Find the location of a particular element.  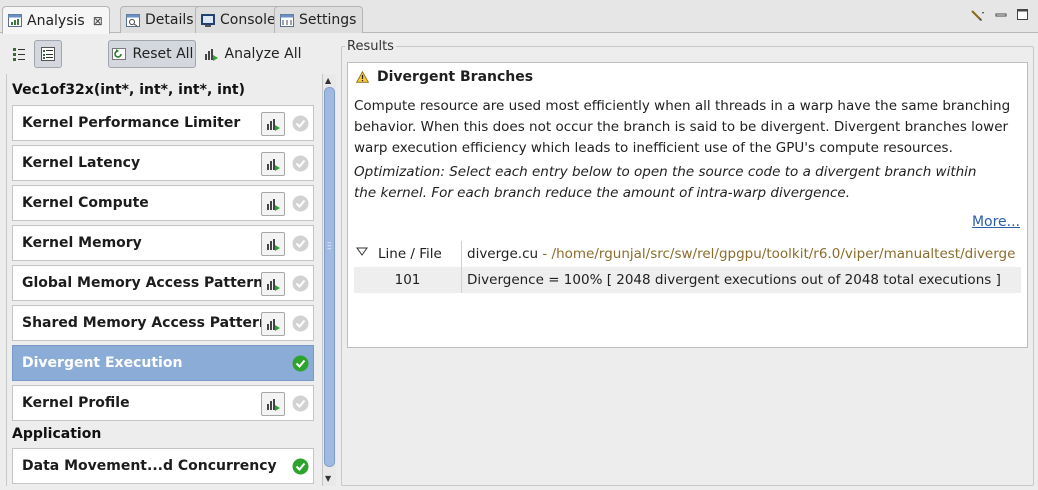

analysis-item-shared-memory-access-pattern: Shared Memory Access Pattern is located at coordinates (163, 323).